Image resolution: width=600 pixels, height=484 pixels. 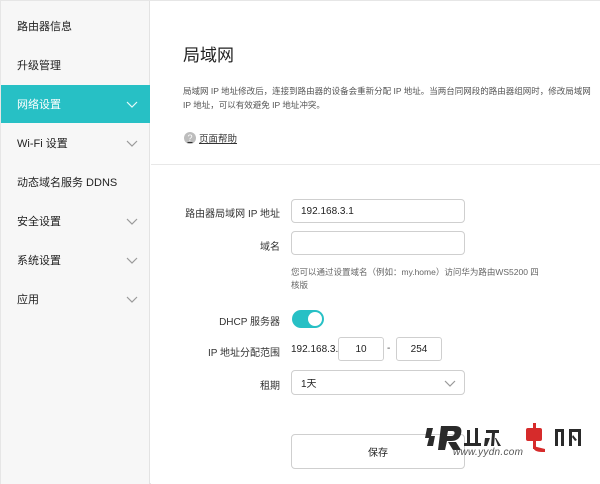 What do you see at coordinates (190, 138) in the screenshot?
I see `help-icon: ?` at bounding box center [190, 138].